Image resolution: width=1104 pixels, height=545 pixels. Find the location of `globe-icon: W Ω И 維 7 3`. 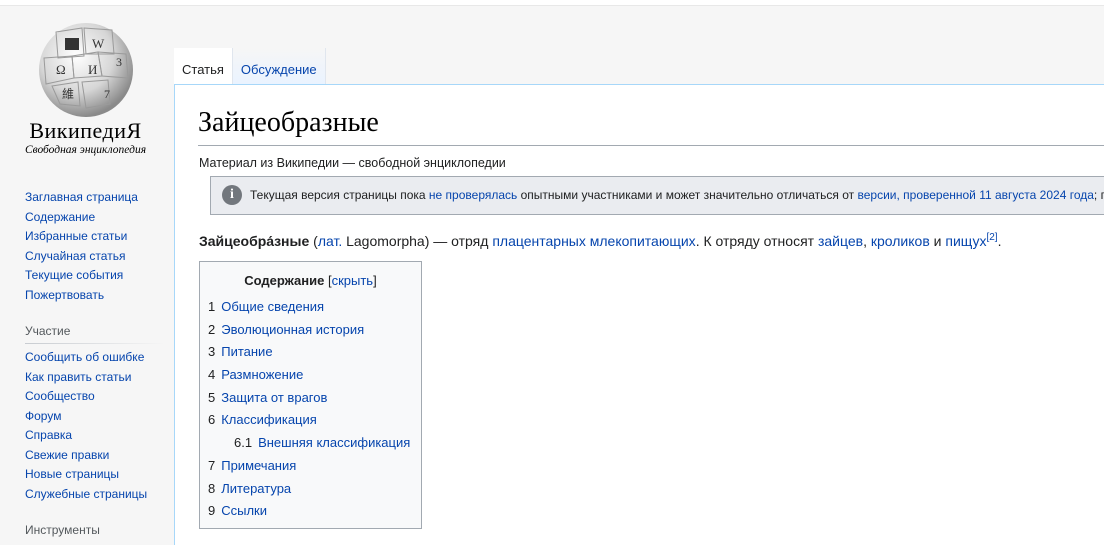

globe-icon: W Ω И 維 7 3 is located at coordinates (86, 70).